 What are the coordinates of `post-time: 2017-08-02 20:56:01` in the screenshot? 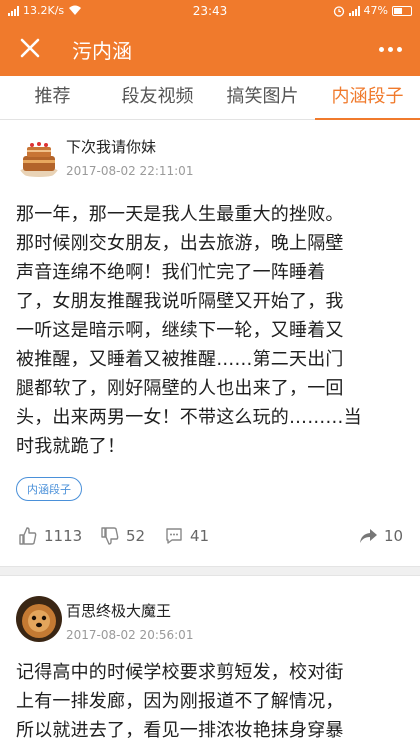 It's located at (130, 635).